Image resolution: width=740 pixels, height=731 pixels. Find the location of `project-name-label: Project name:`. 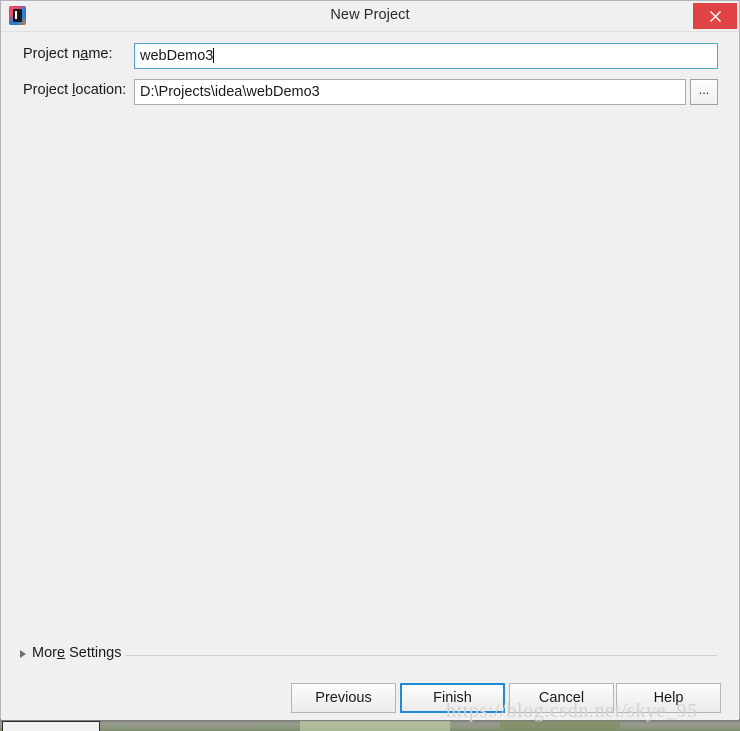

project-name-label: Project name: is located at coordinates (68, 54).